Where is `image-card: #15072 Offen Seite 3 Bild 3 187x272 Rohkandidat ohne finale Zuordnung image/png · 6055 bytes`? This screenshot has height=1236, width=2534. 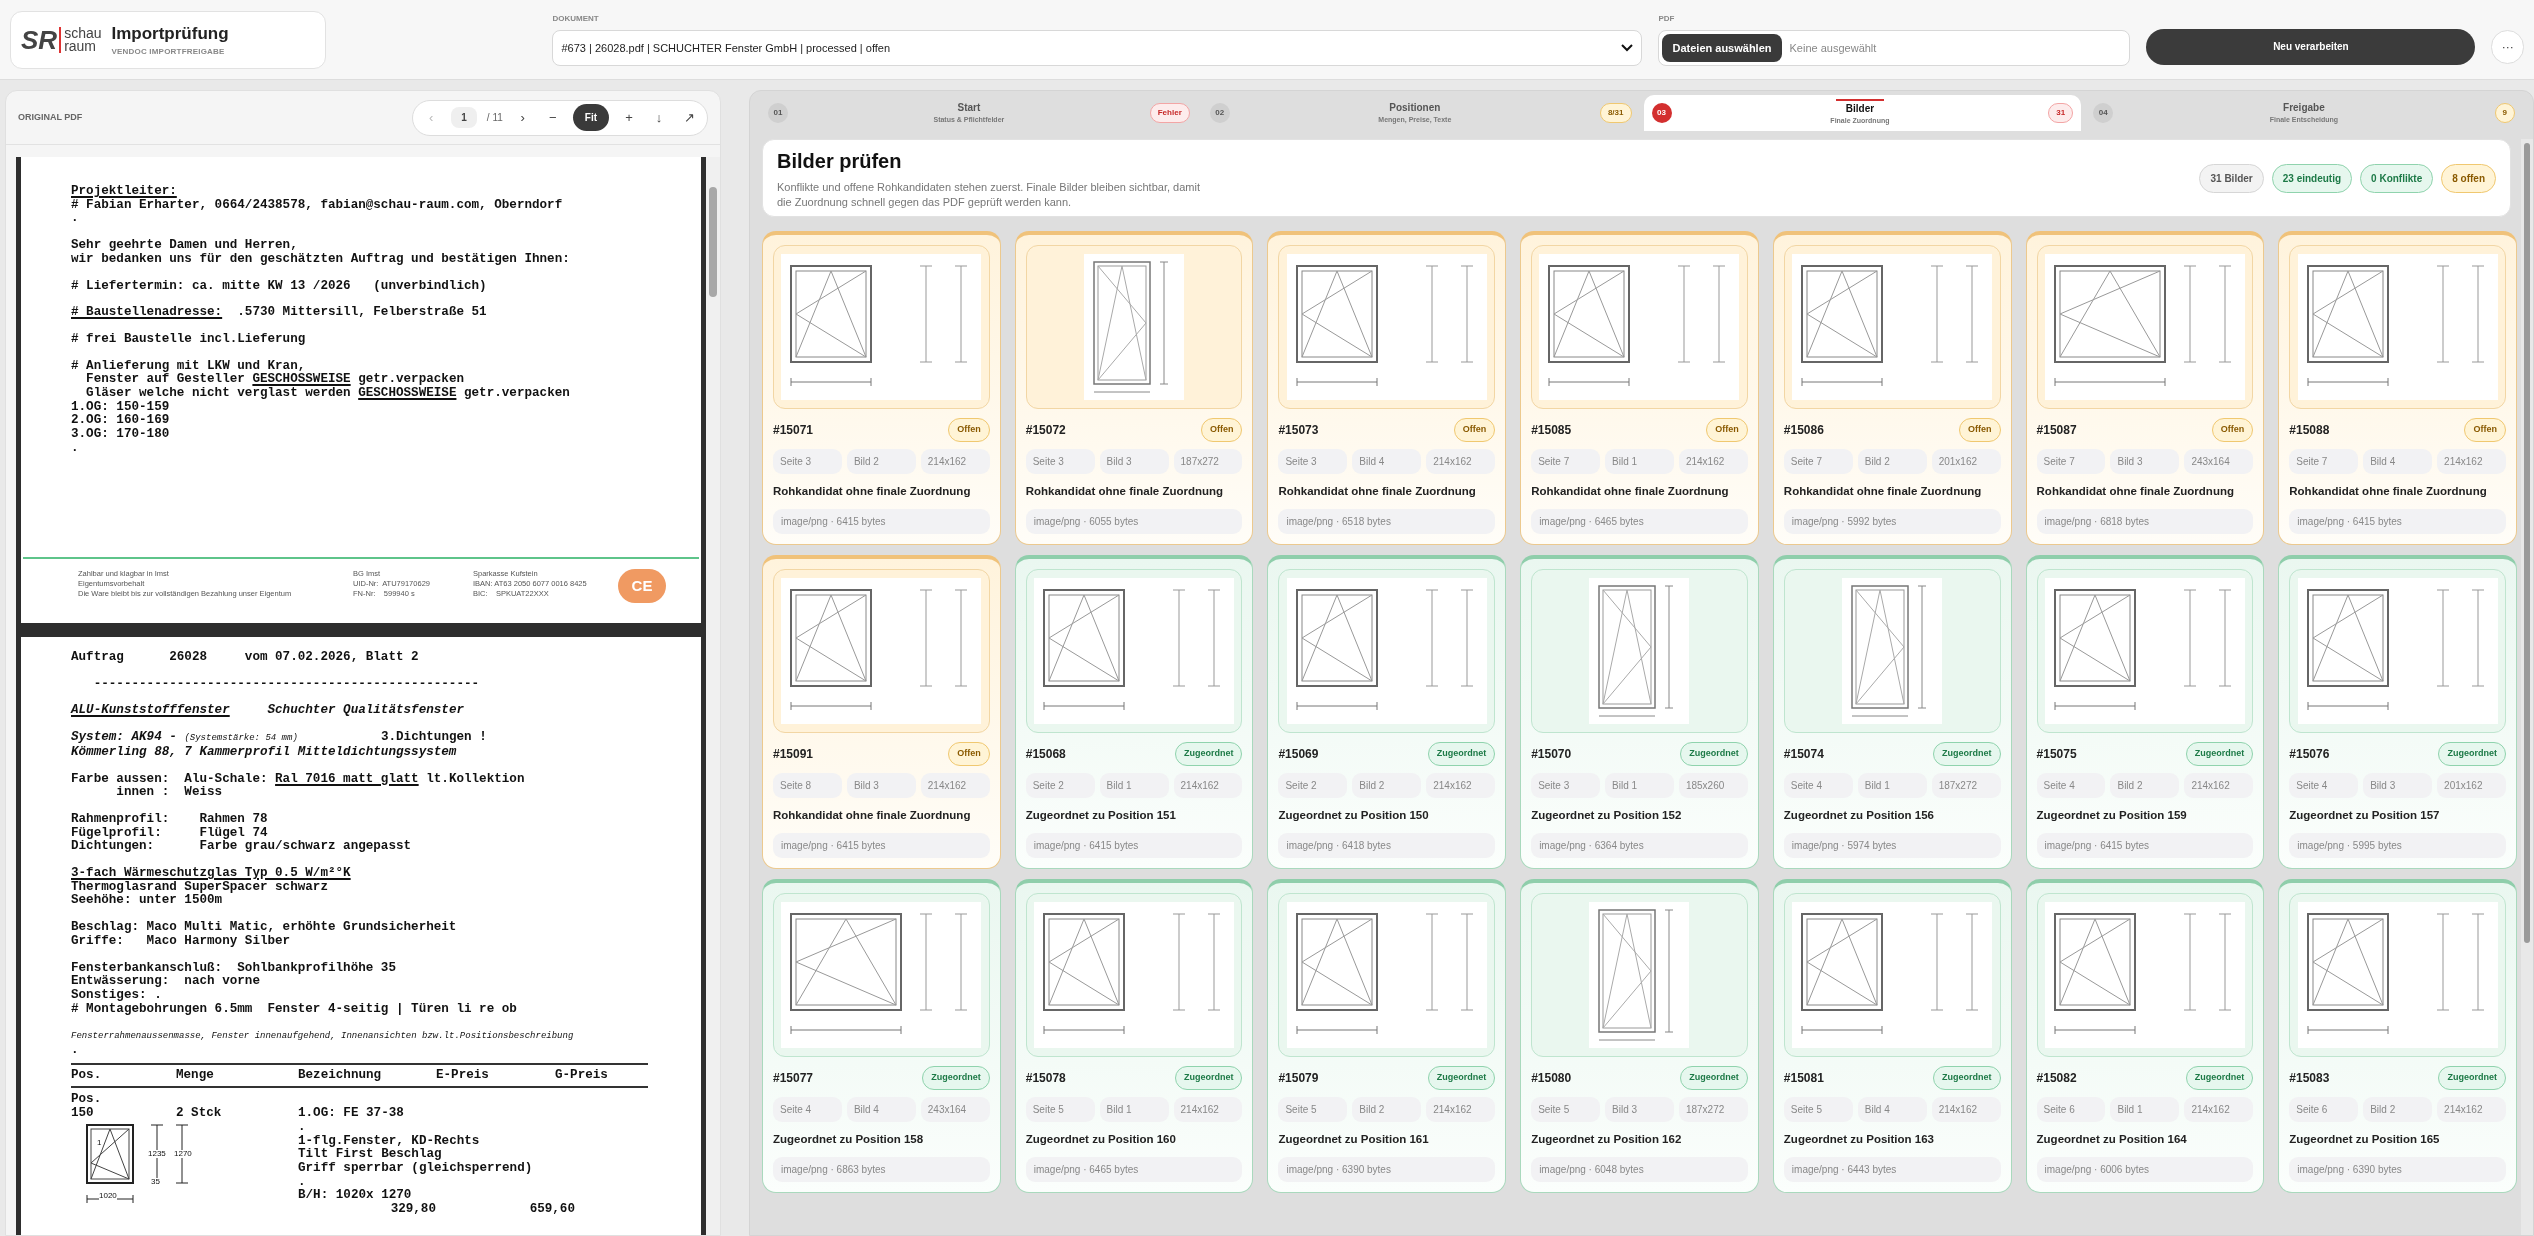
image-card: #15072 Offen Seite 3 Bild 3 187x272 Rohkandidat ohne finale Zuordnung image/png · 6055 bytes is located at coordinates (1134, 388).